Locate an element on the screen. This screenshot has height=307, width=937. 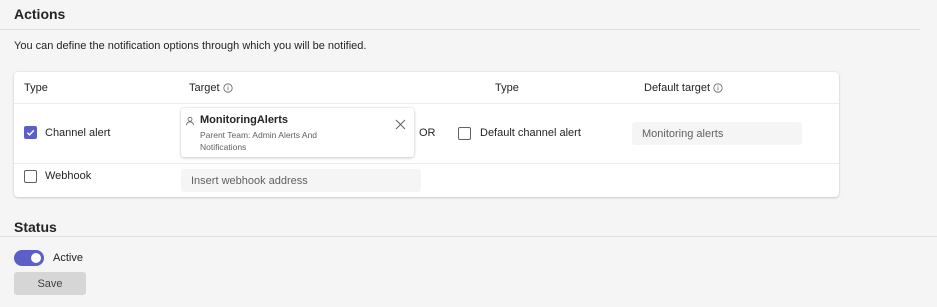
toggle-knob is located at coordinates (36, 258).